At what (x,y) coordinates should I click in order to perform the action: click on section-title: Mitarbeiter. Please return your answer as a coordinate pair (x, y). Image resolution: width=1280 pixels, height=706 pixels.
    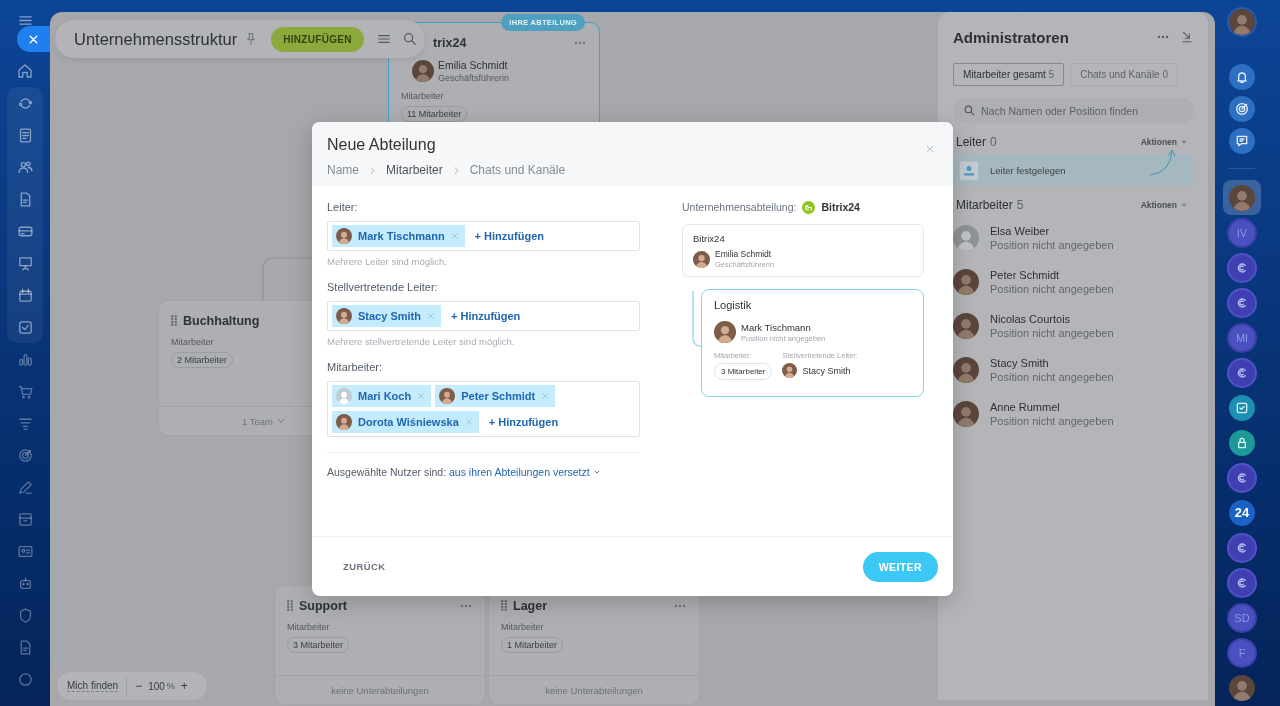
    Looking at the image, I should click on (984, 205).